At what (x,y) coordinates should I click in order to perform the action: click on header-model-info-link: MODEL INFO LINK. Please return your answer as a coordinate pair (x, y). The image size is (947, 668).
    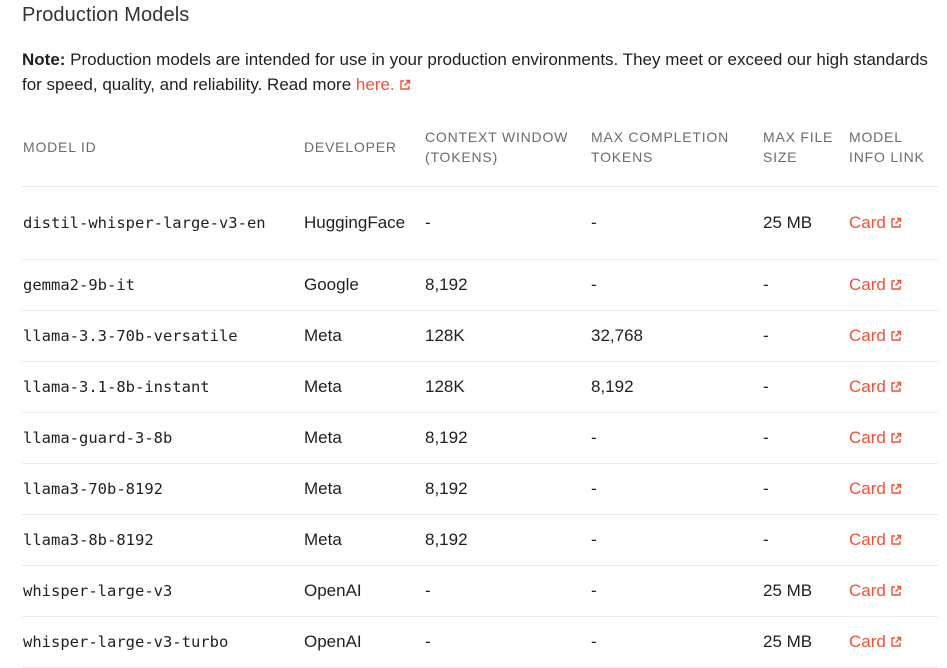
    Looking at the image, I should click on (893, 147).